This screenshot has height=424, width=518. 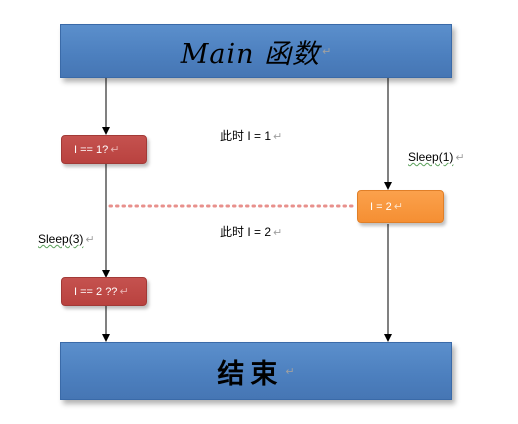 I want to click on sleep-1-label: Sleep(1) ↵, so click(x=436, y=157).